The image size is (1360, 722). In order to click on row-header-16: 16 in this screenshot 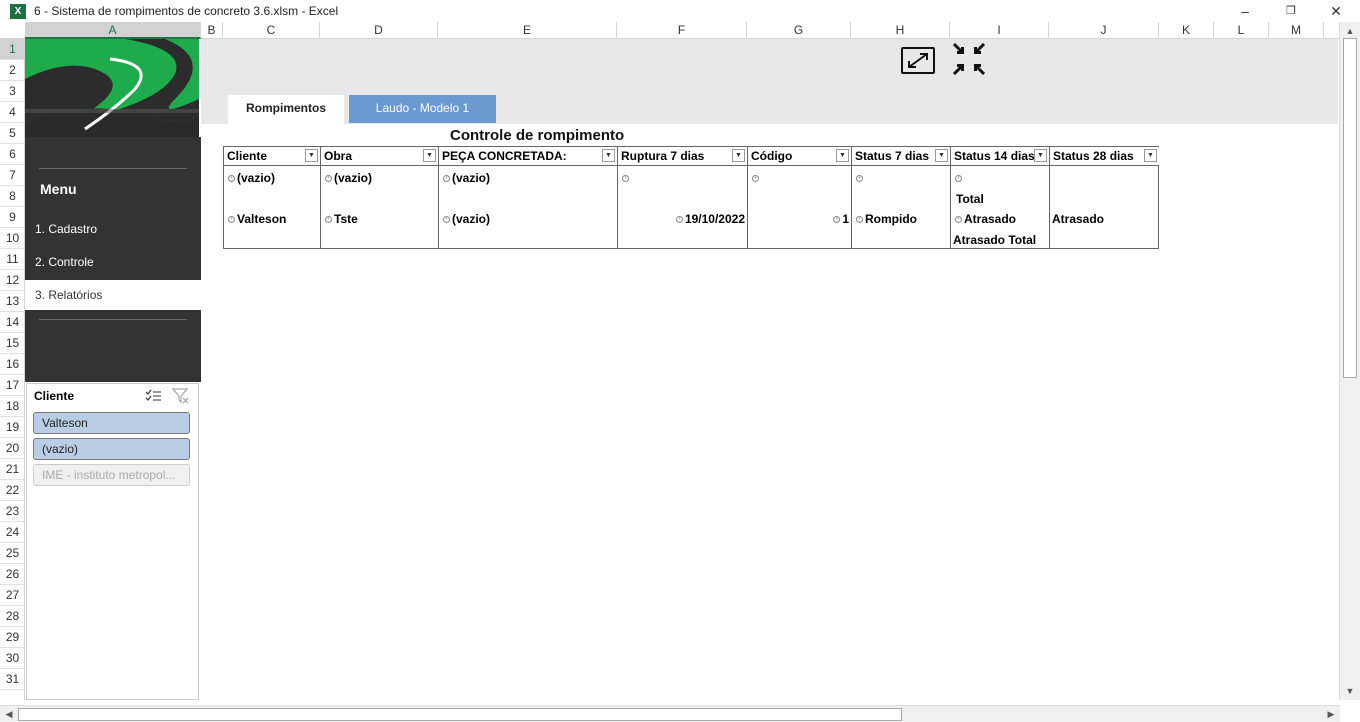, I will do `click(12, 364)`.